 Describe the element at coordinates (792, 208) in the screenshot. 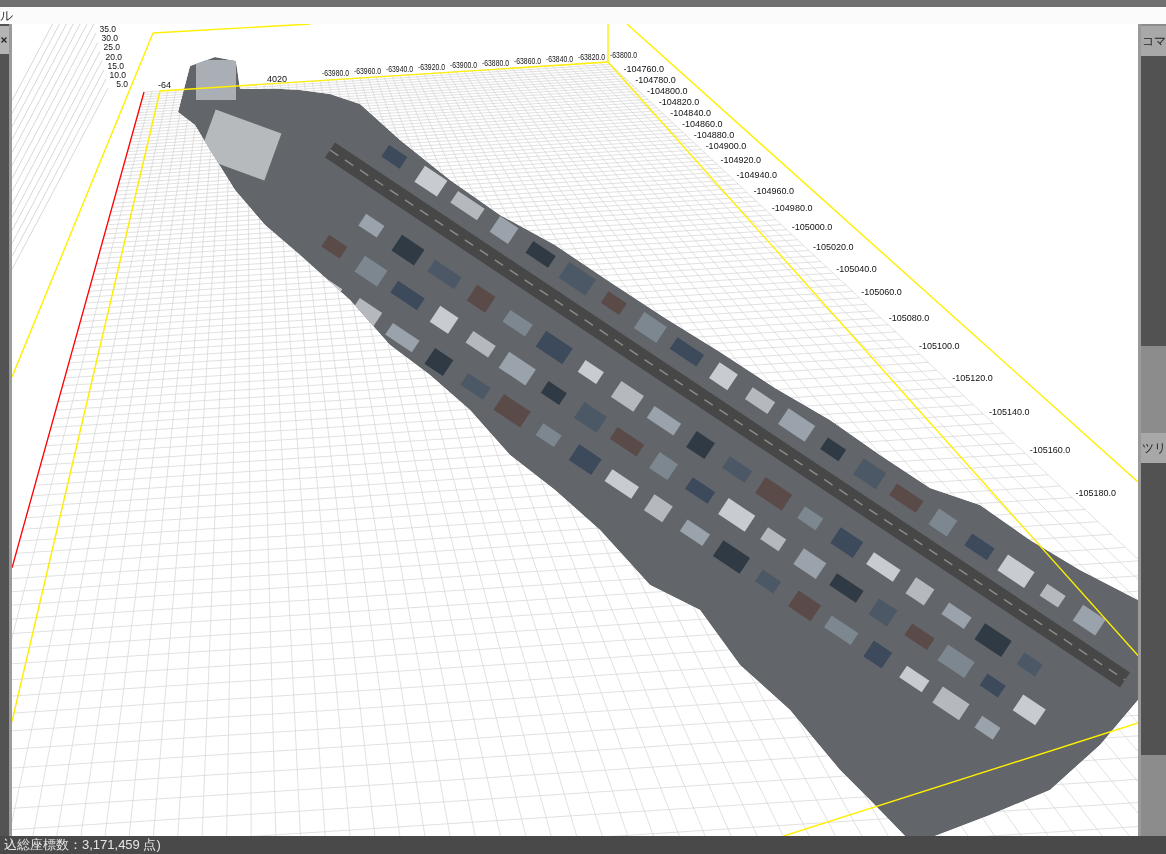

I see `axis-label: -104980.0` at that location.